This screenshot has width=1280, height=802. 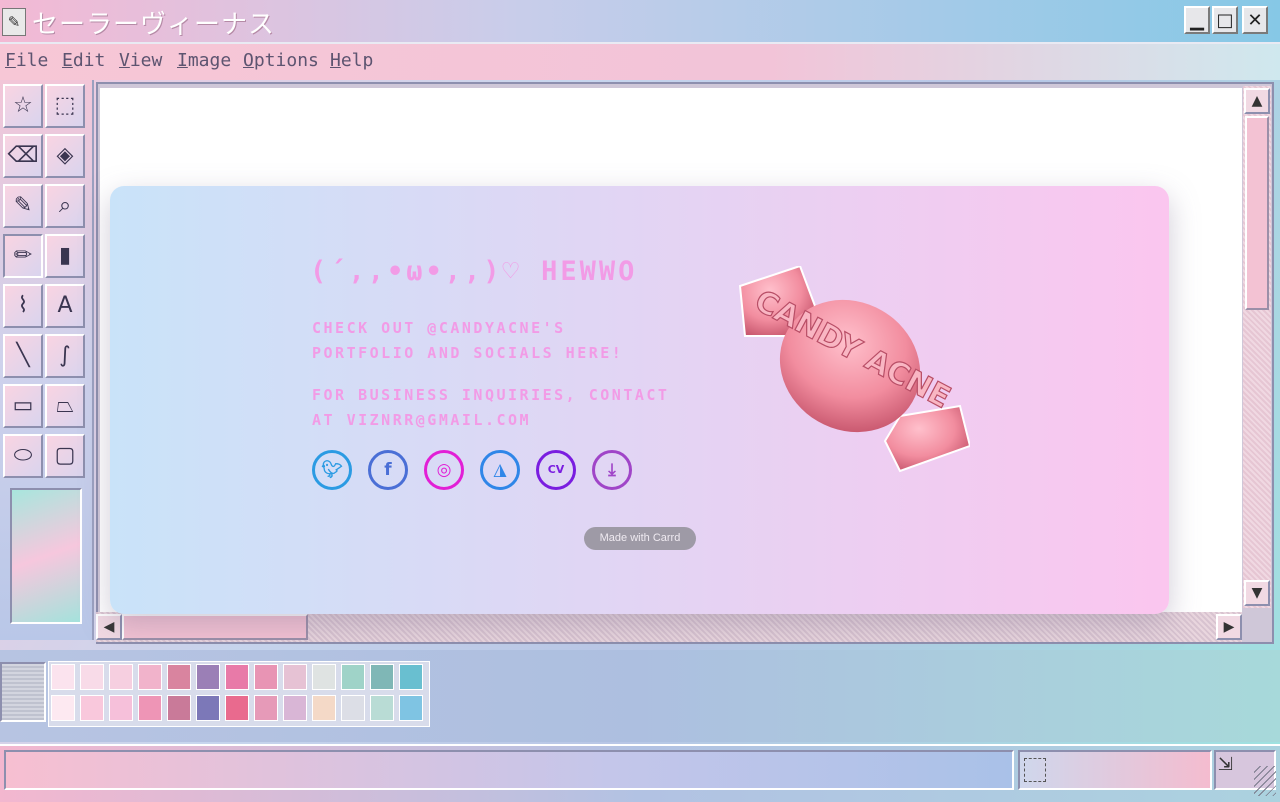 I want to click on minimize-button: ▁, so click(x=1197, y=20).